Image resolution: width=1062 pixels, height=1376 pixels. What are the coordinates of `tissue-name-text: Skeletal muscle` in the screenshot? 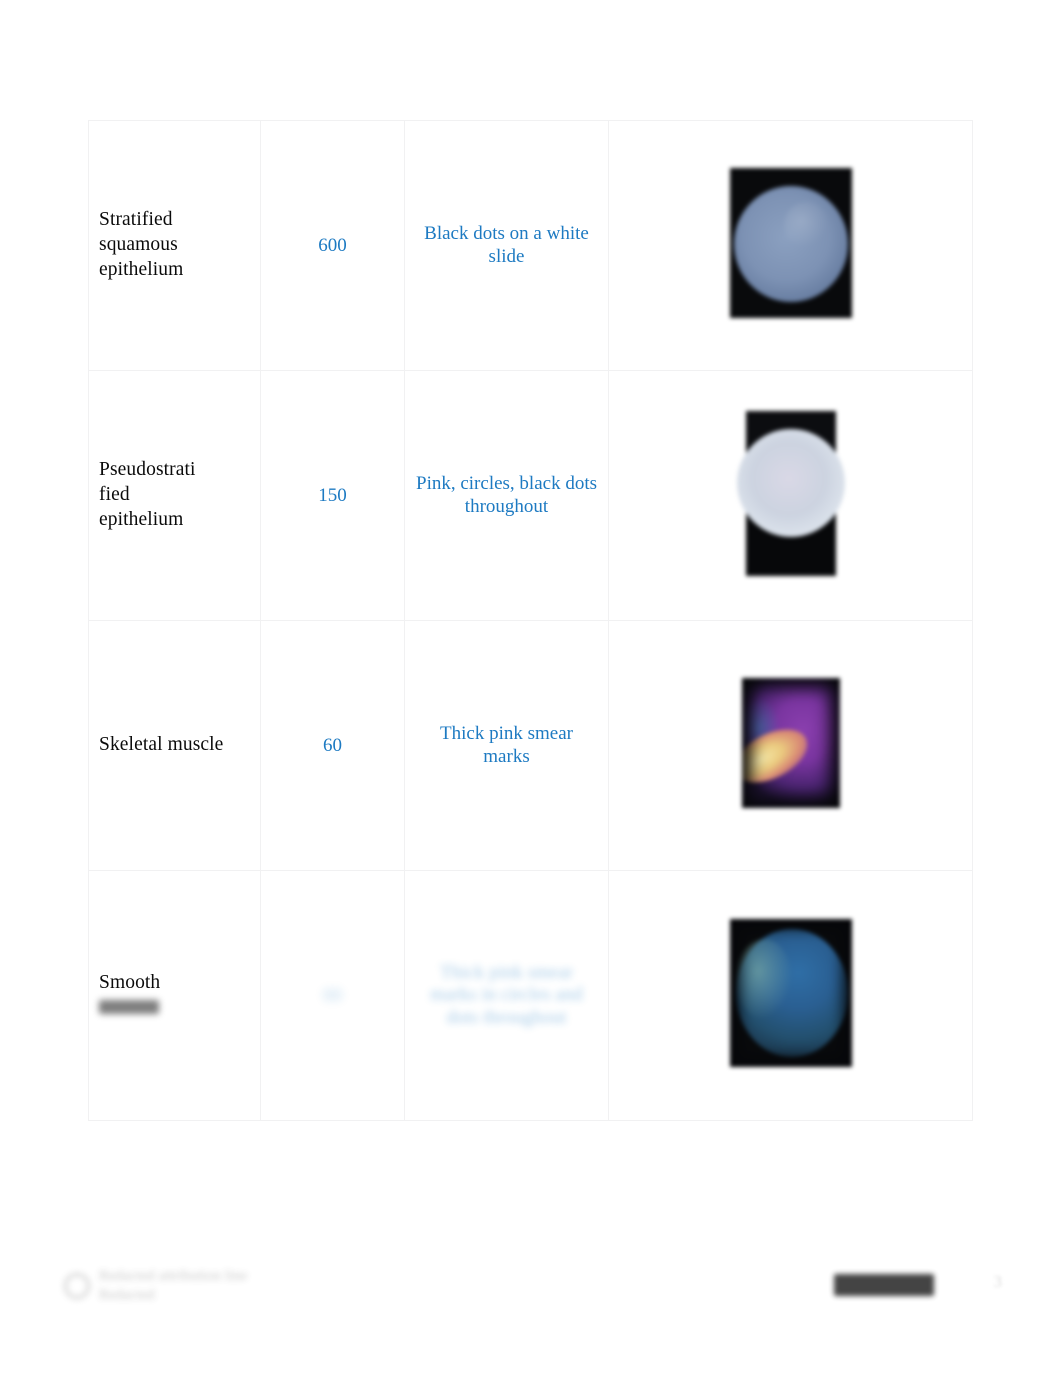 It's located at (161, 745).